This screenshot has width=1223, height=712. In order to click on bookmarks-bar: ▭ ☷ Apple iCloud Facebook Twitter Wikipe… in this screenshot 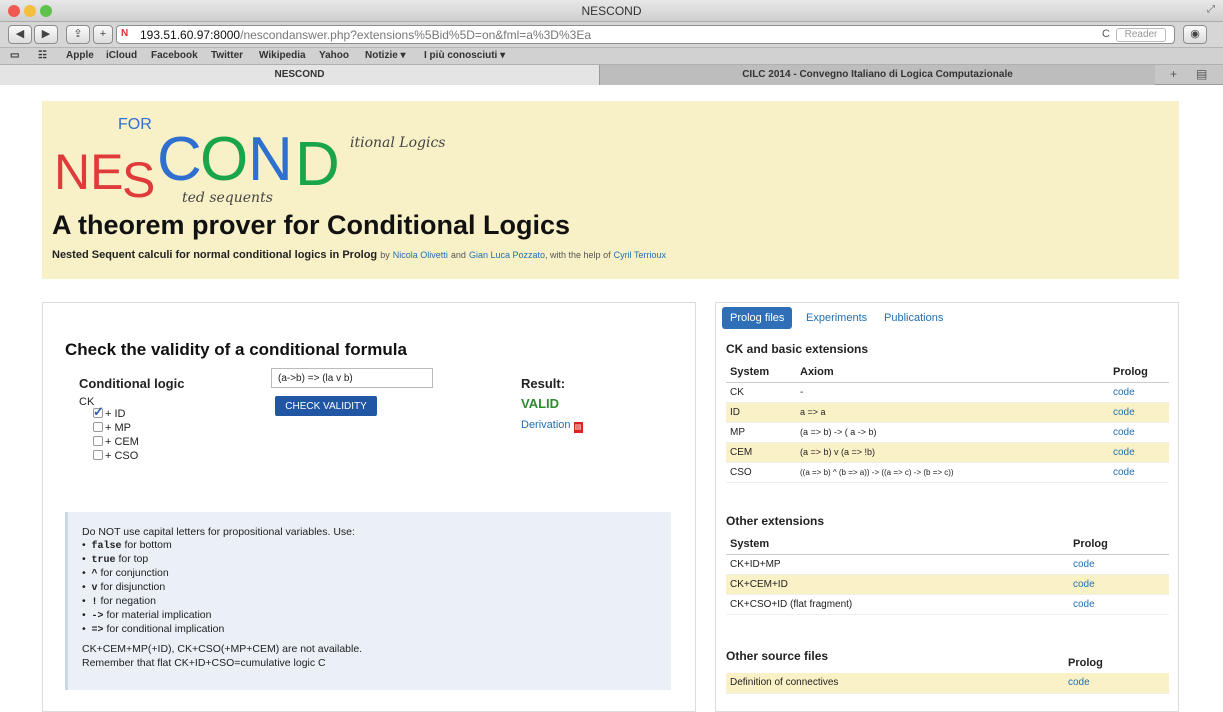, I will do `click(611, 56)`.